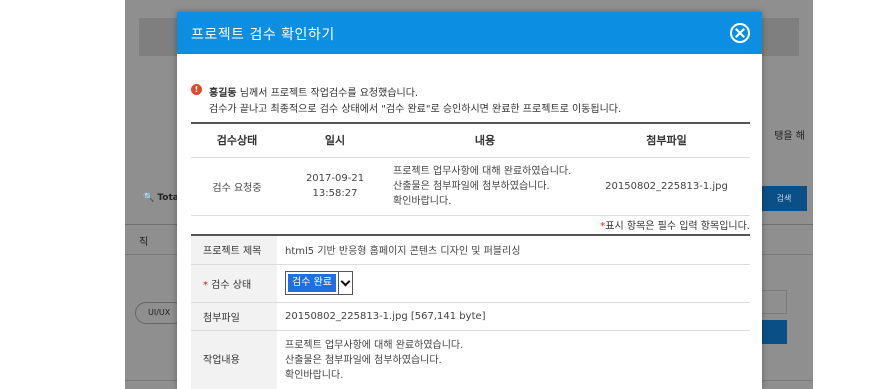 The height and width of the screenshot is (389, 871). Describe the element at coordinates (485, 140) in the screenshot. I see `column-header: 내용` at that location.